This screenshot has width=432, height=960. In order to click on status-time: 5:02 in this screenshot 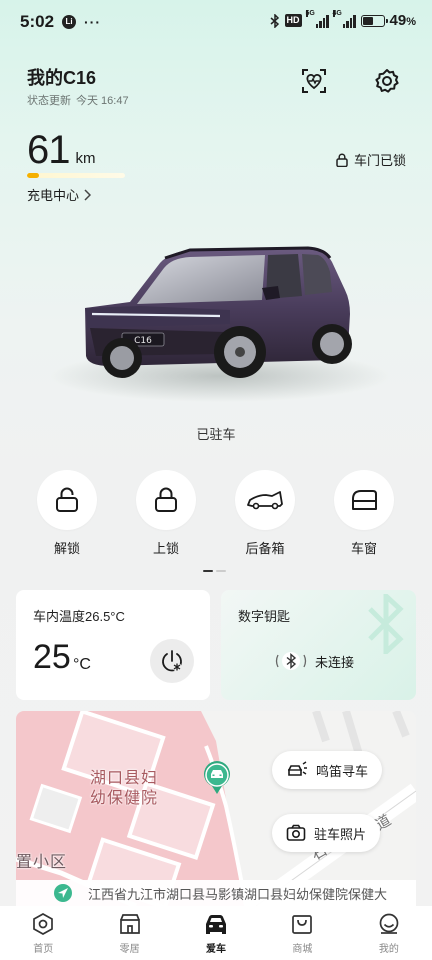, I will do `click(37, 21)`.